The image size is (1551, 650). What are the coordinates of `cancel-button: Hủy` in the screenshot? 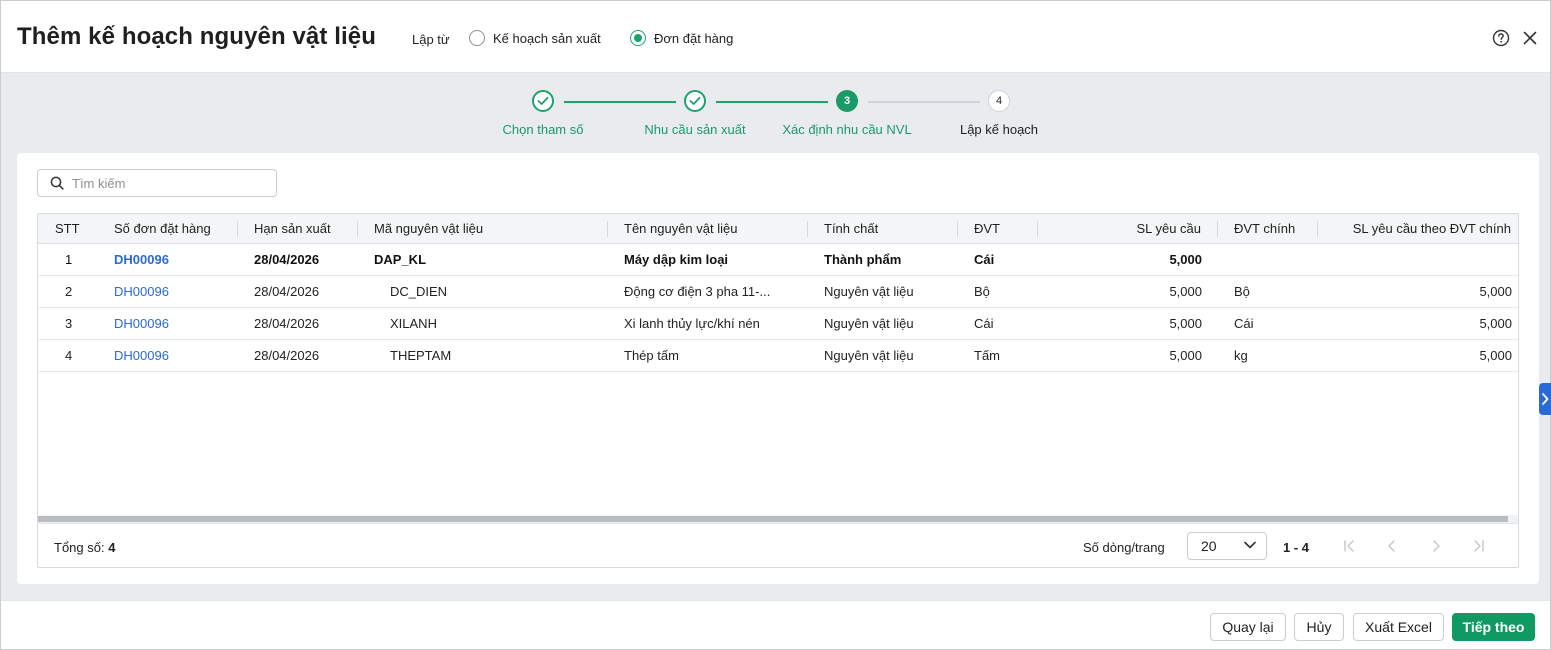 It's located at (1319, 627).